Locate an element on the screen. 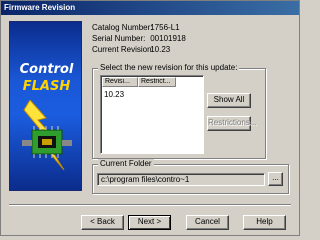  show-all-label: Show All is located at coordinates (229, 99).